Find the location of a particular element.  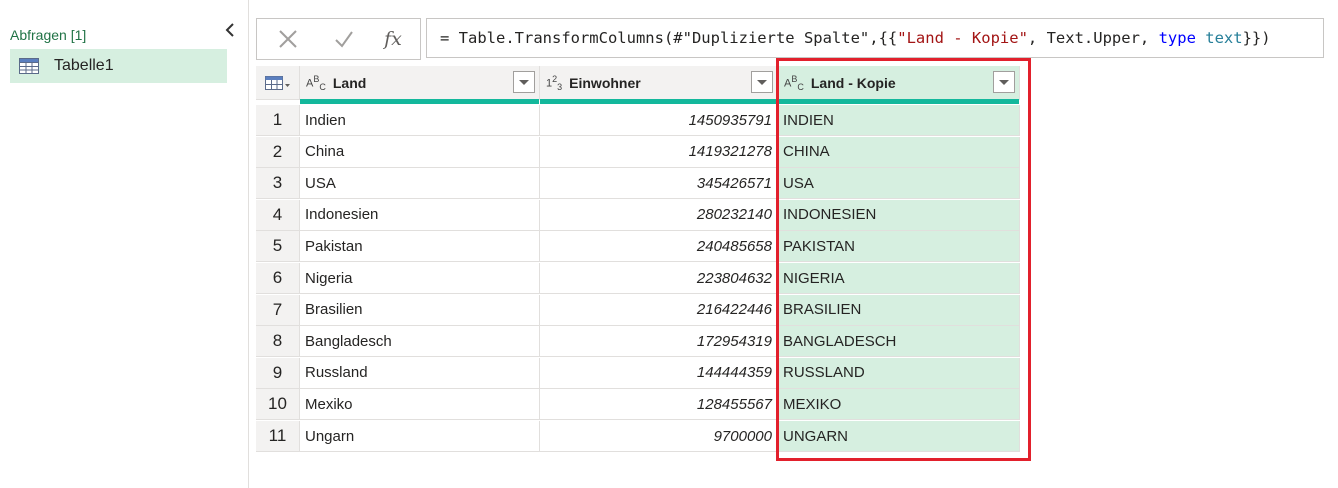

cell-land: Russland is located at coordinates (420, 373).